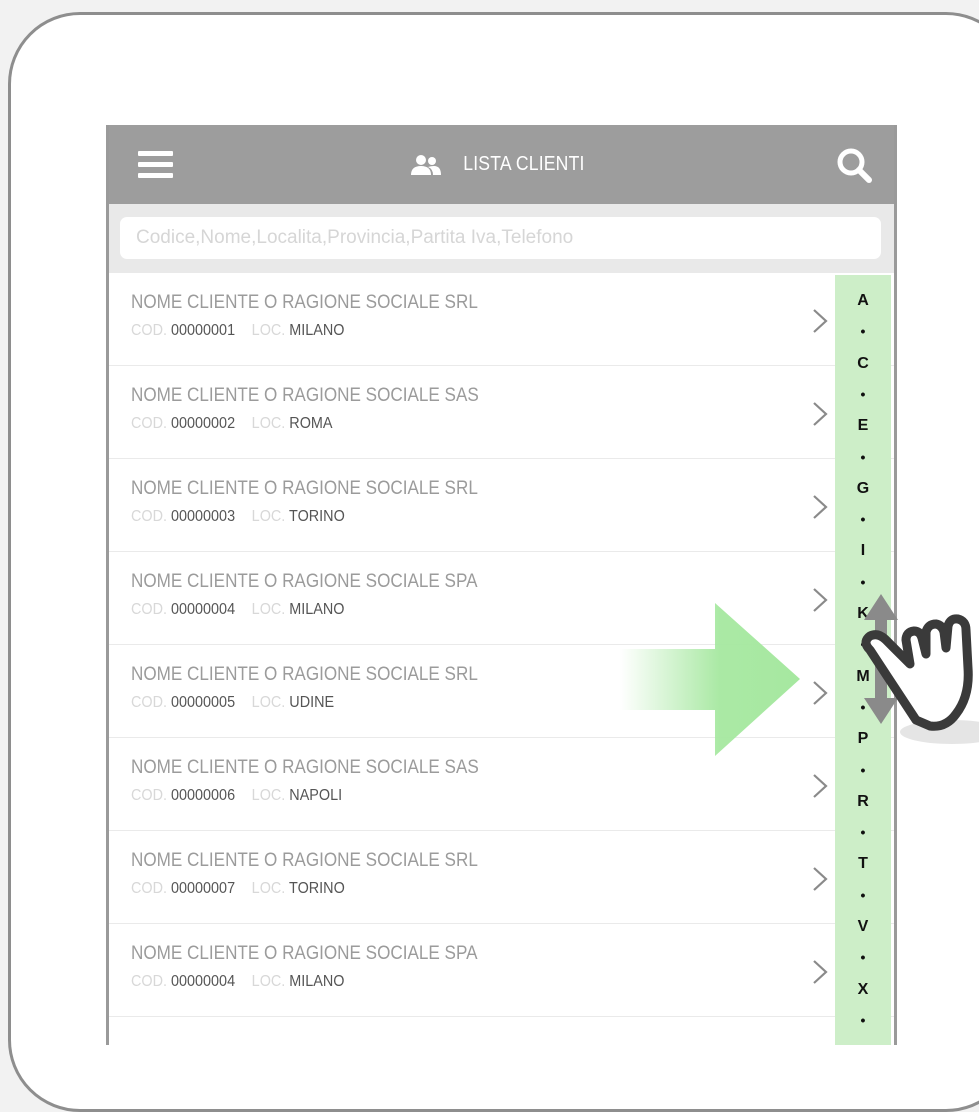  Describe the element at coordinates (203, 888) in the screenshot. I see `client-code: 00000007` at that location.